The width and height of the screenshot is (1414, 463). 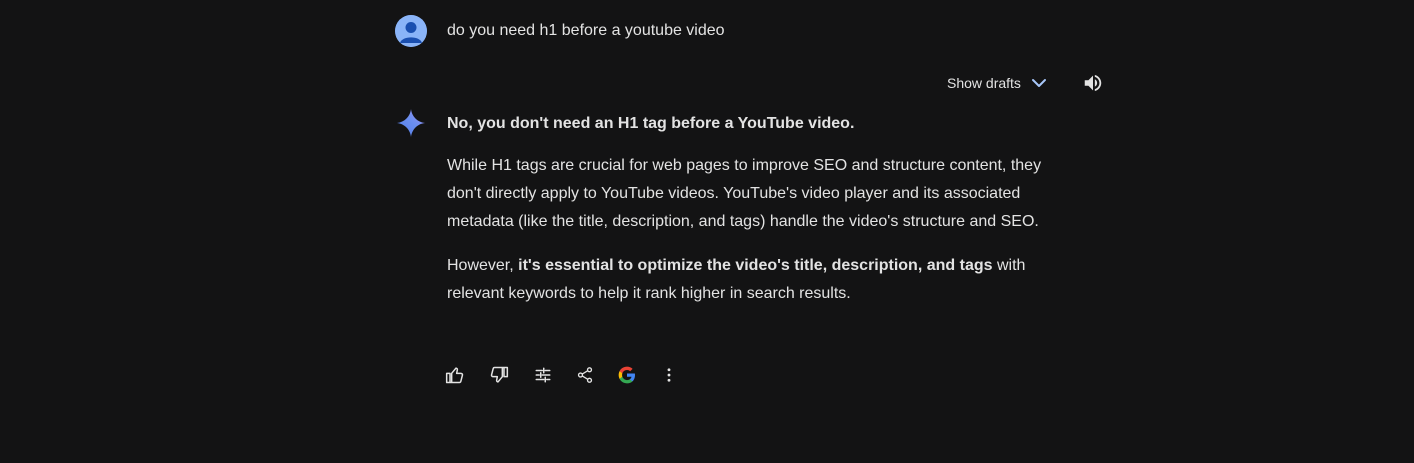 I want to click on chevron-down-icon, so click(x=1039, y=83).